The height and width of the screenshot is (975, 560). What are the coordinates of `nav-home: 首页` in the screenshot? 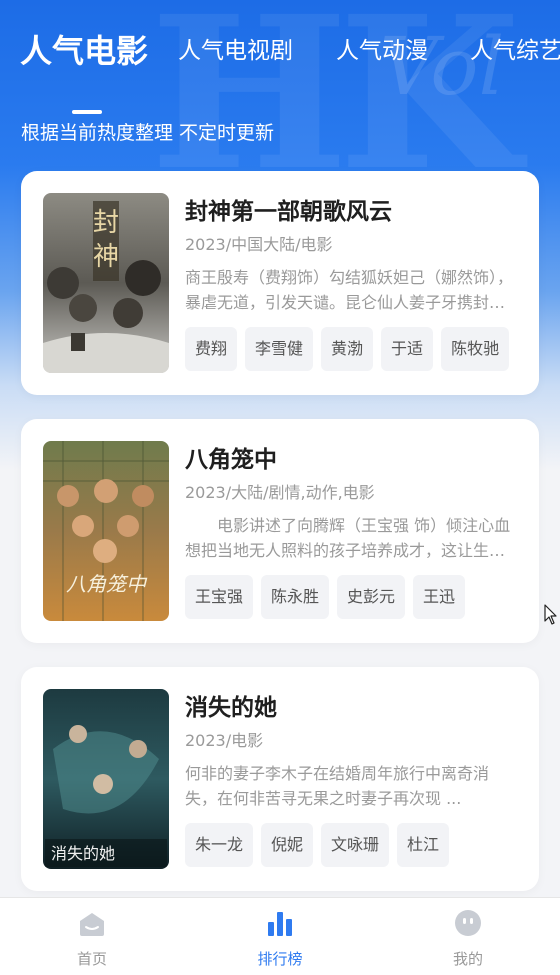 It's located at (92, 936).